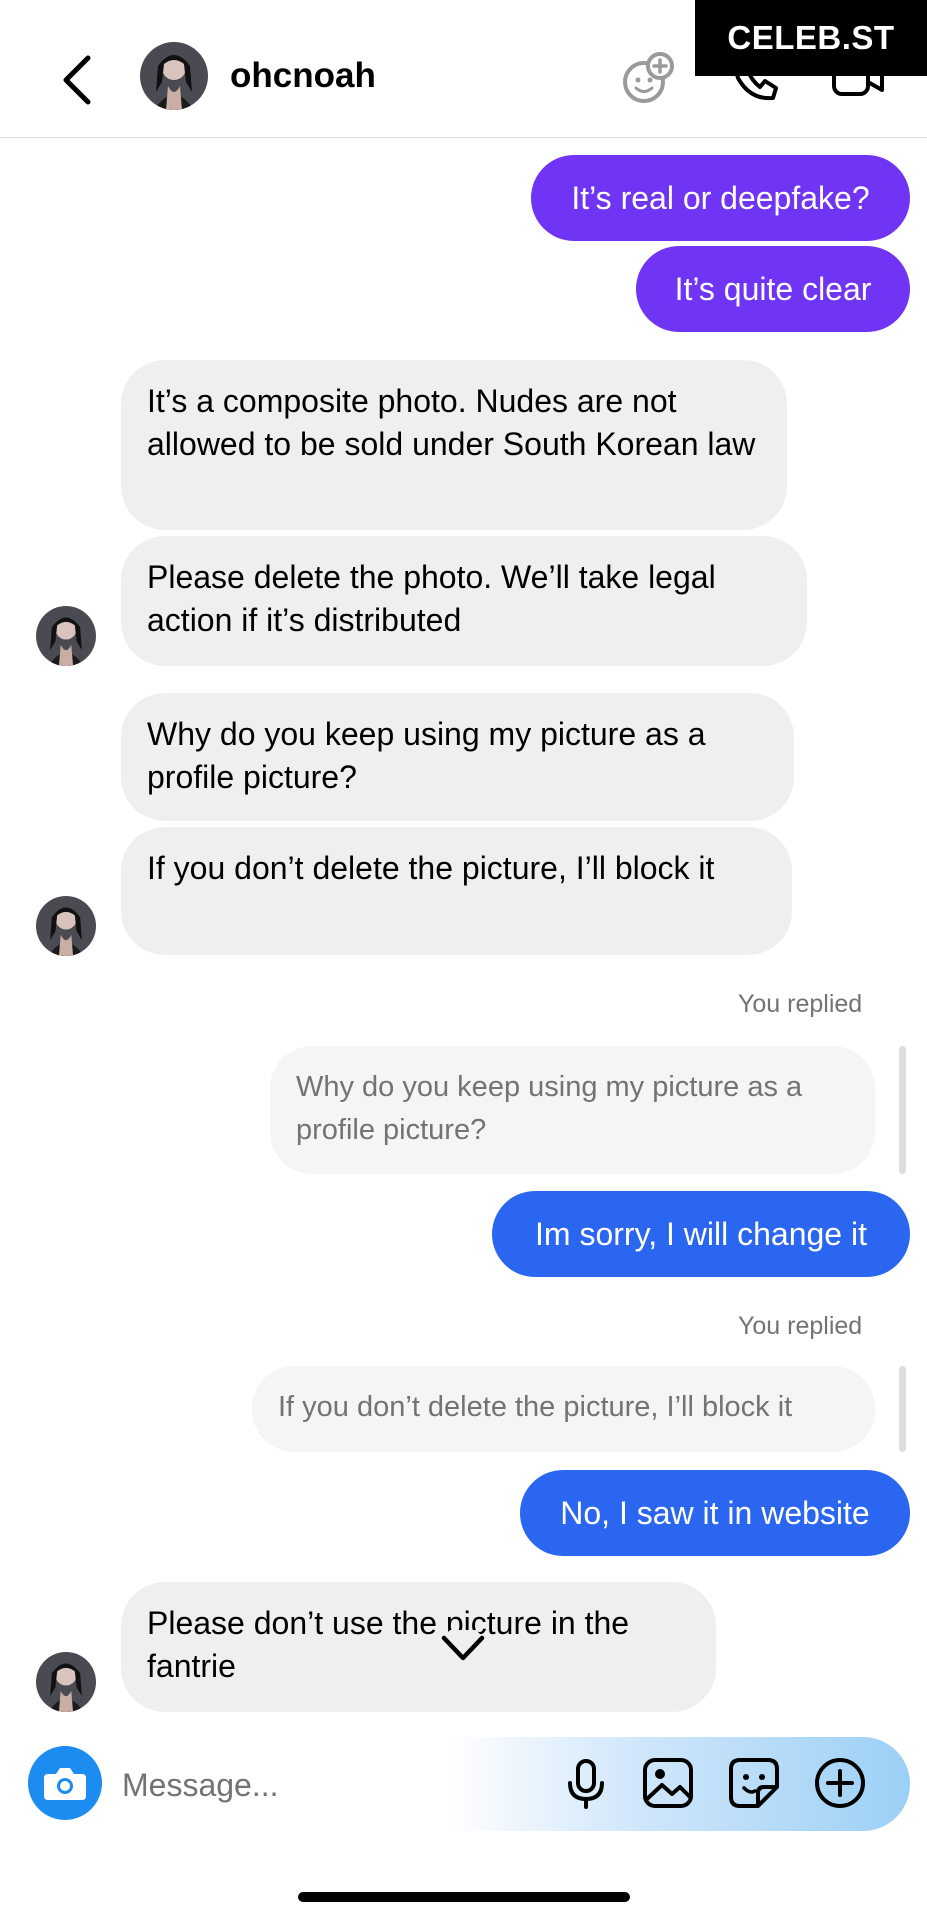 The image size is (927, 1920). I want to click on plus-icon, so click(840, 1783).